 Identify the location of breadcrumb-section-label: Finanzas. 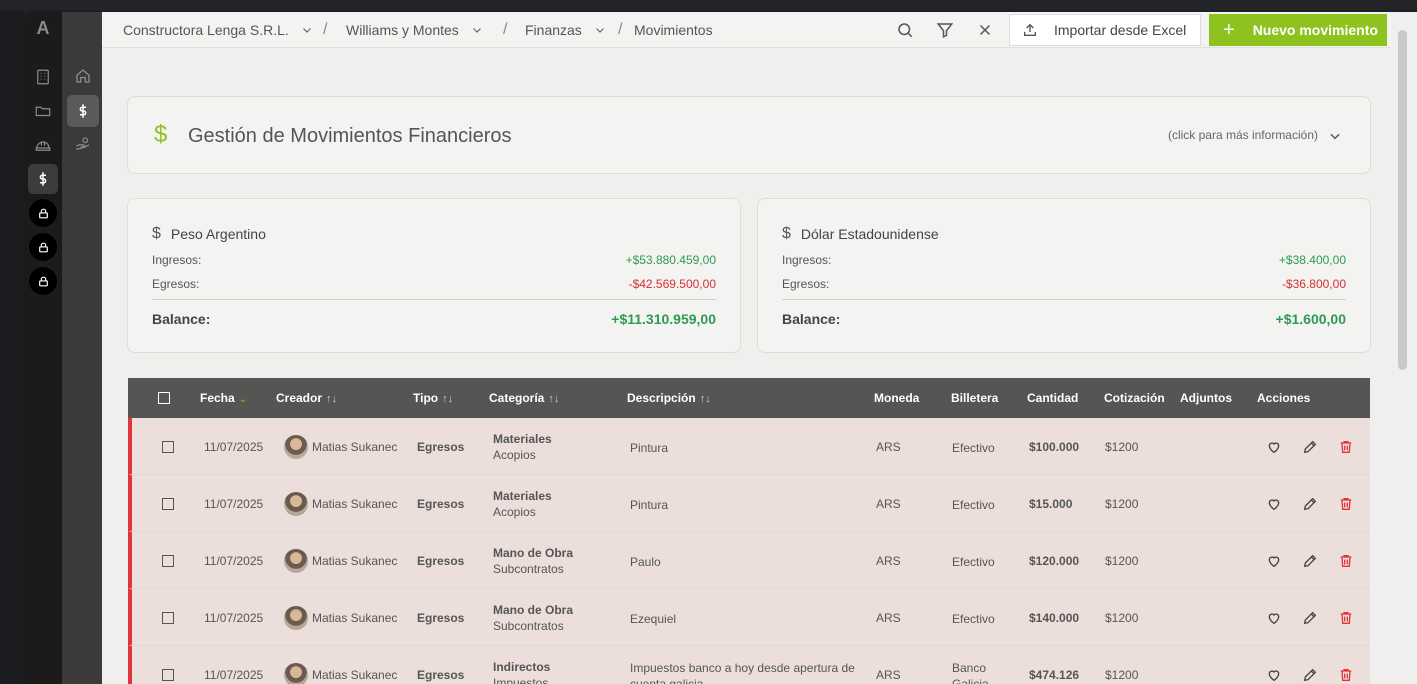
(553, 30).